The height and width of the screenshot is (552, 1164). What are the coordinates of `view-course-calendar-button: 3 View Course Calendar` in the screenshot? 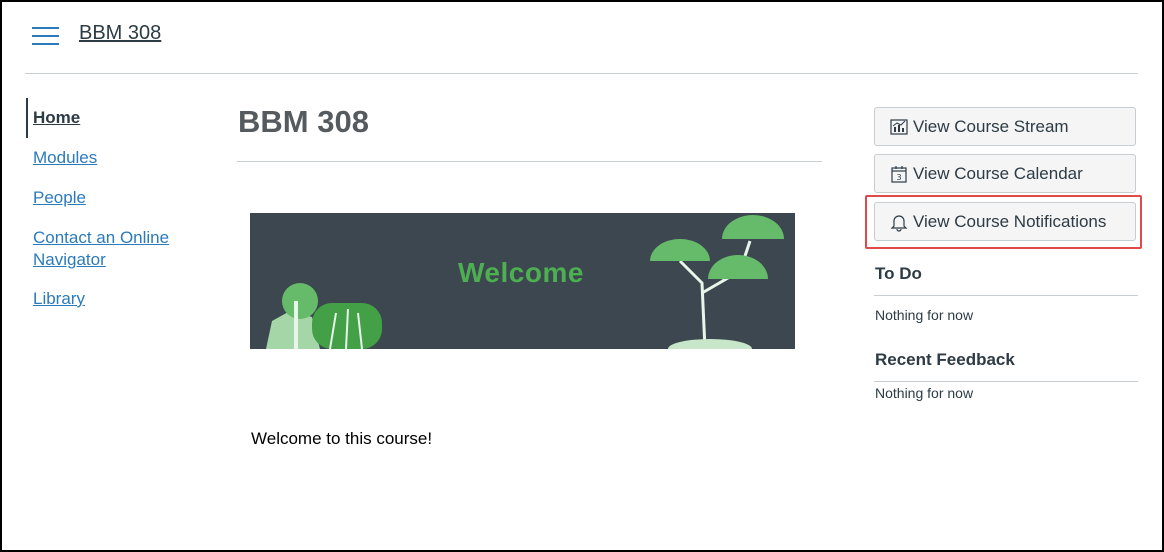 It's located at (1005, 173).